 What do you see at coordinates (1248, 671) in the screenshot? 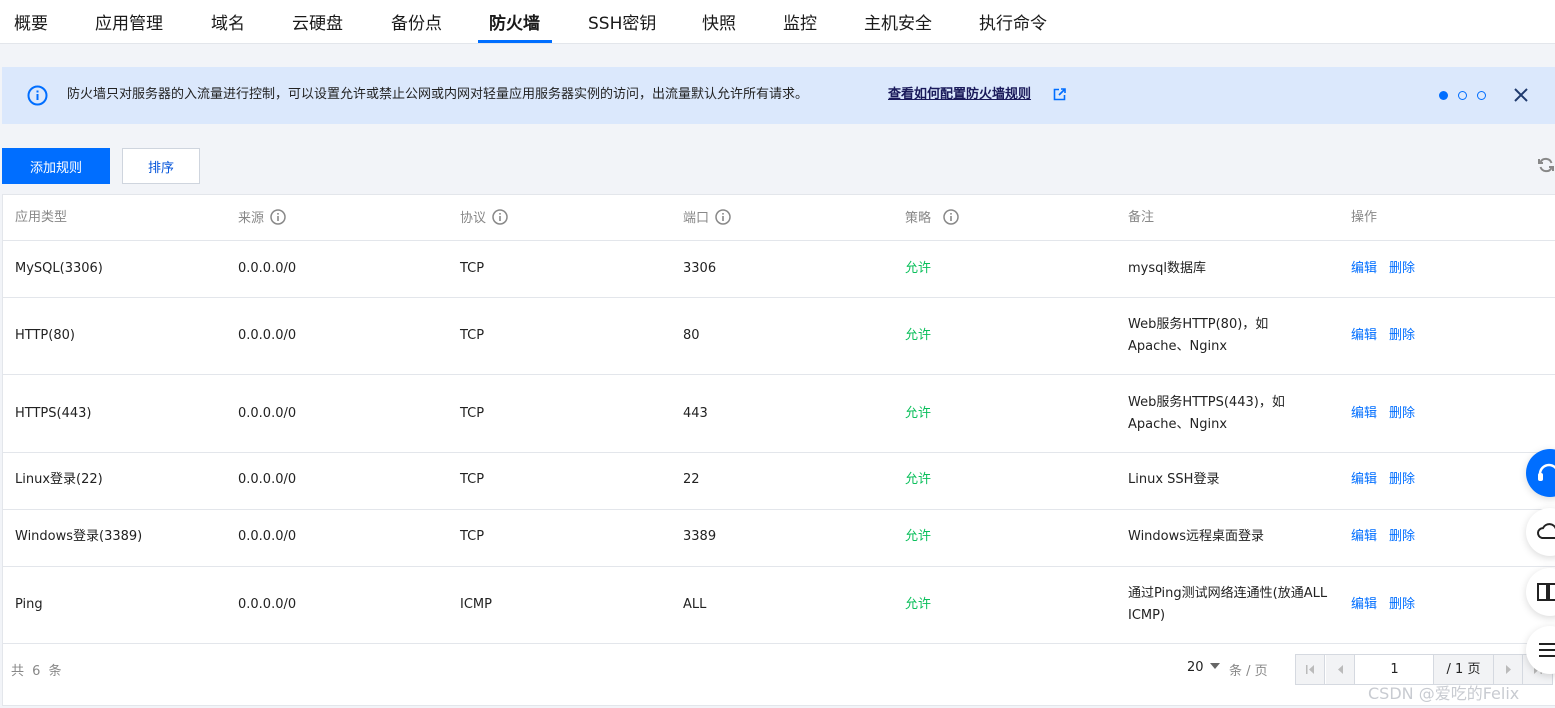
I see `page-size-unit: 条 / 页` at bounding box center [1248, 671].